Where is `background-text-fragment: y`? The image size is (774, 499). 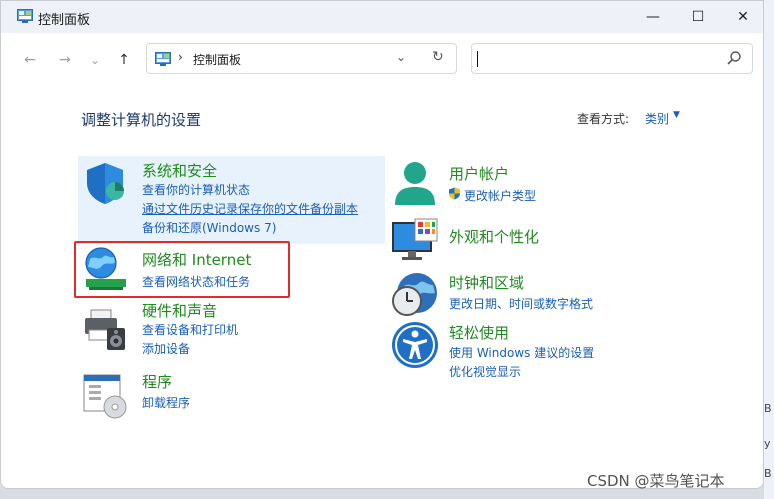
background-text-fragment: y is located at coordinates (767, 443).